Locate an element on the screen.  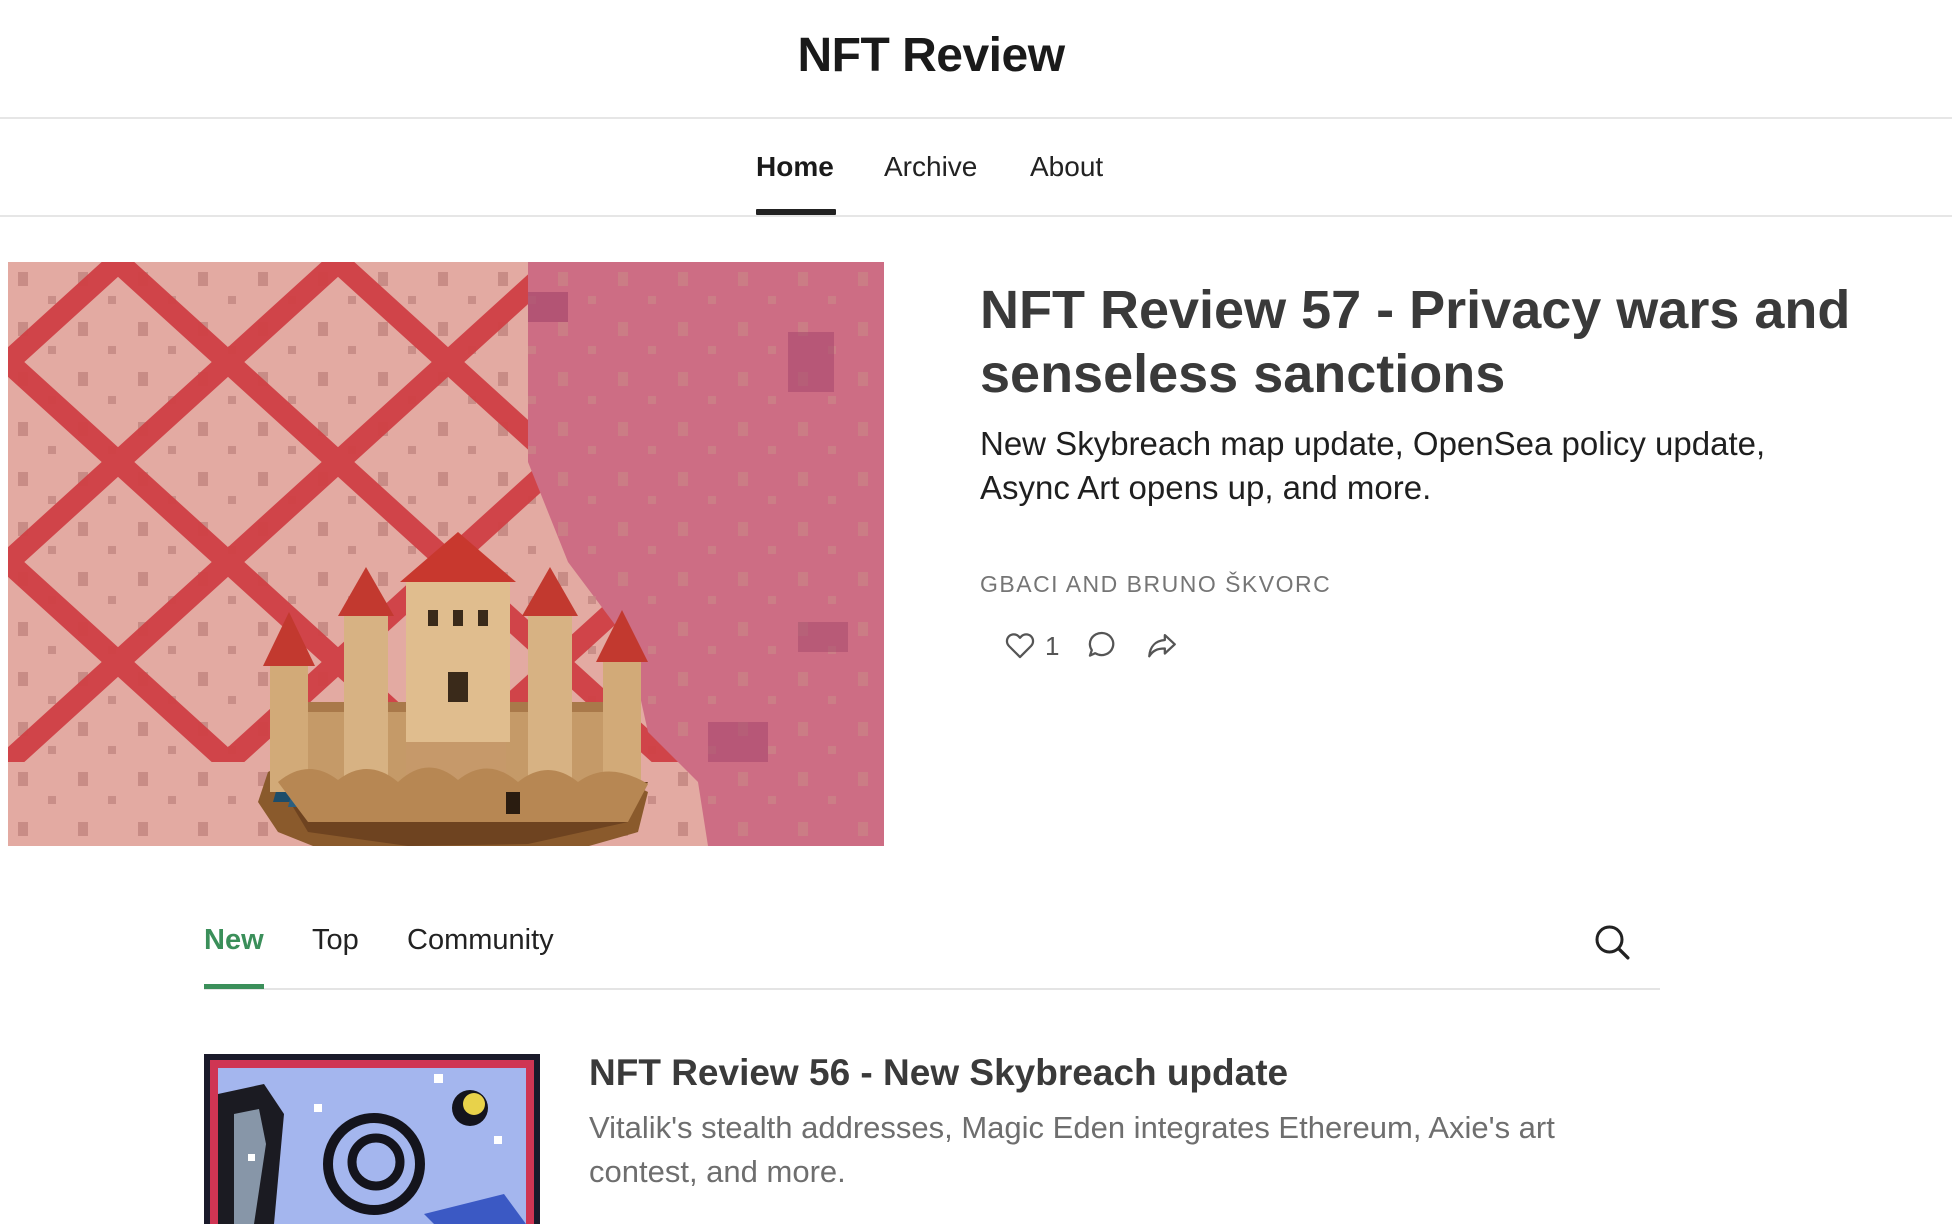
feed-tabs: New Top Community is located at coordinates (932, 949).